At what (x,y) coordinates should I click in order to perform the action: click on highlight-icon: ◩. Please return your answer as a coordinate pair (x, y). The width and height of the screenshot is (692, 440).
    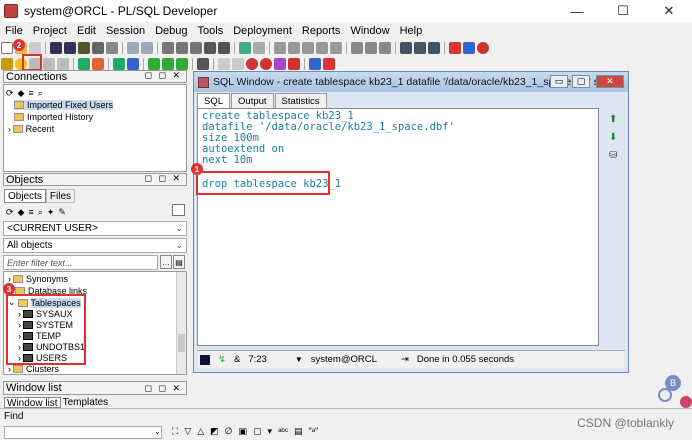
    Looking at the image, I should click on (214, 431).